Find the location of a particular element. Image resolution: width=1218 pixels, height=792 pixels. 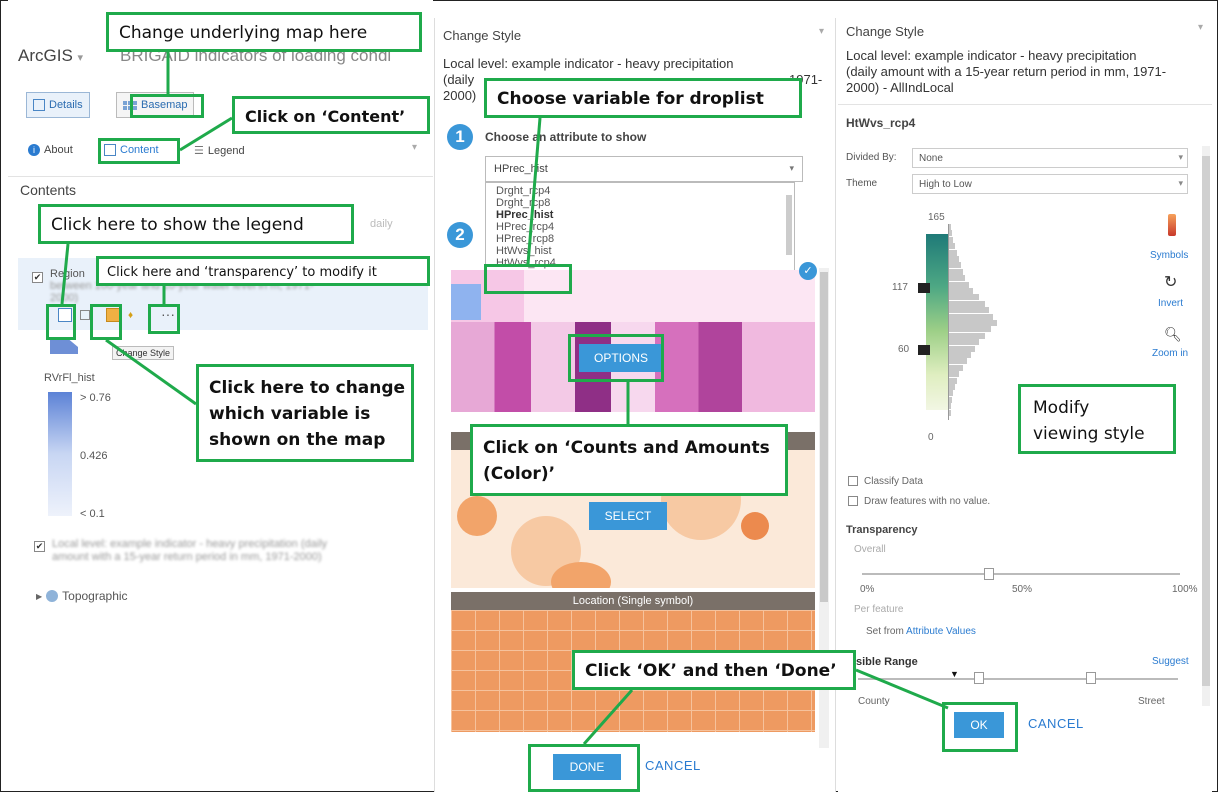

invert-icon: ↻ is located at coordinates (1170, 282).